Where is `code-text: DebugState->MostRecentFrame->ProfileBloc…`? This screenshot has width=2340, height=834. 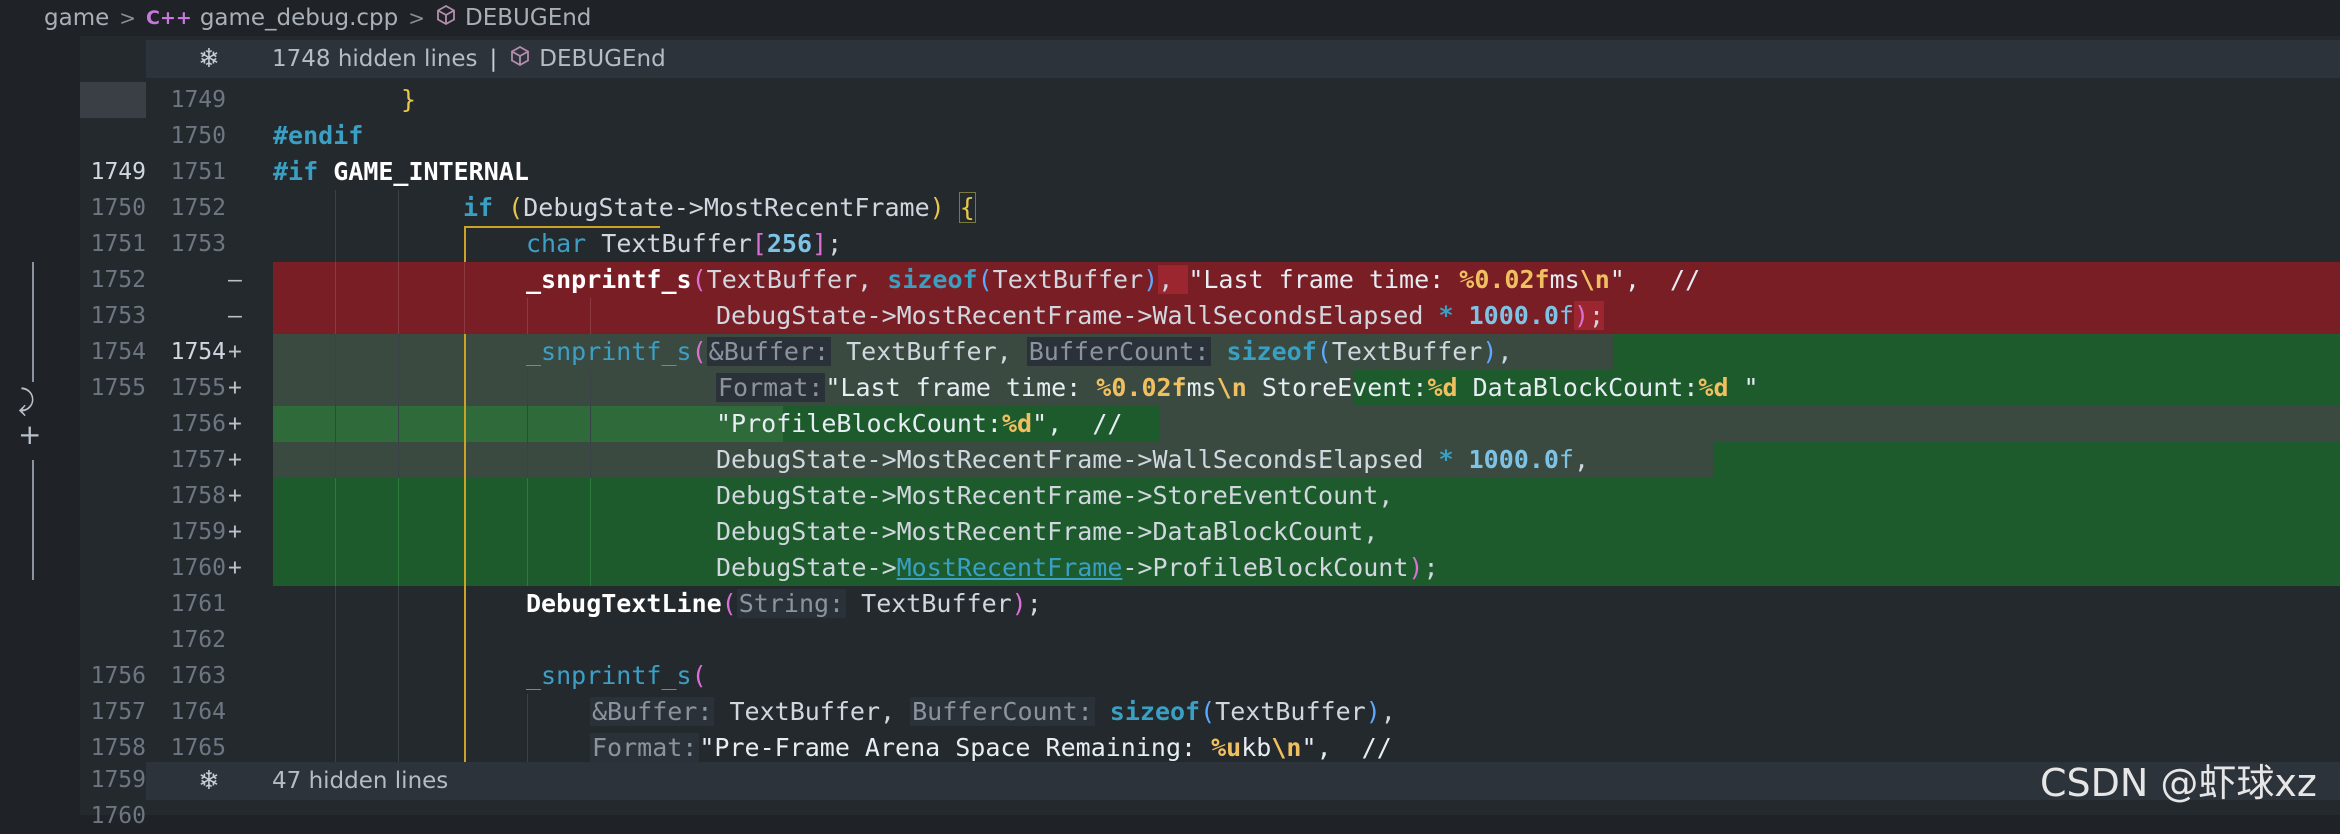
code-text: DebugState->MostRecentFrame->ProfileBloc… is located at coordinates (856, 568).